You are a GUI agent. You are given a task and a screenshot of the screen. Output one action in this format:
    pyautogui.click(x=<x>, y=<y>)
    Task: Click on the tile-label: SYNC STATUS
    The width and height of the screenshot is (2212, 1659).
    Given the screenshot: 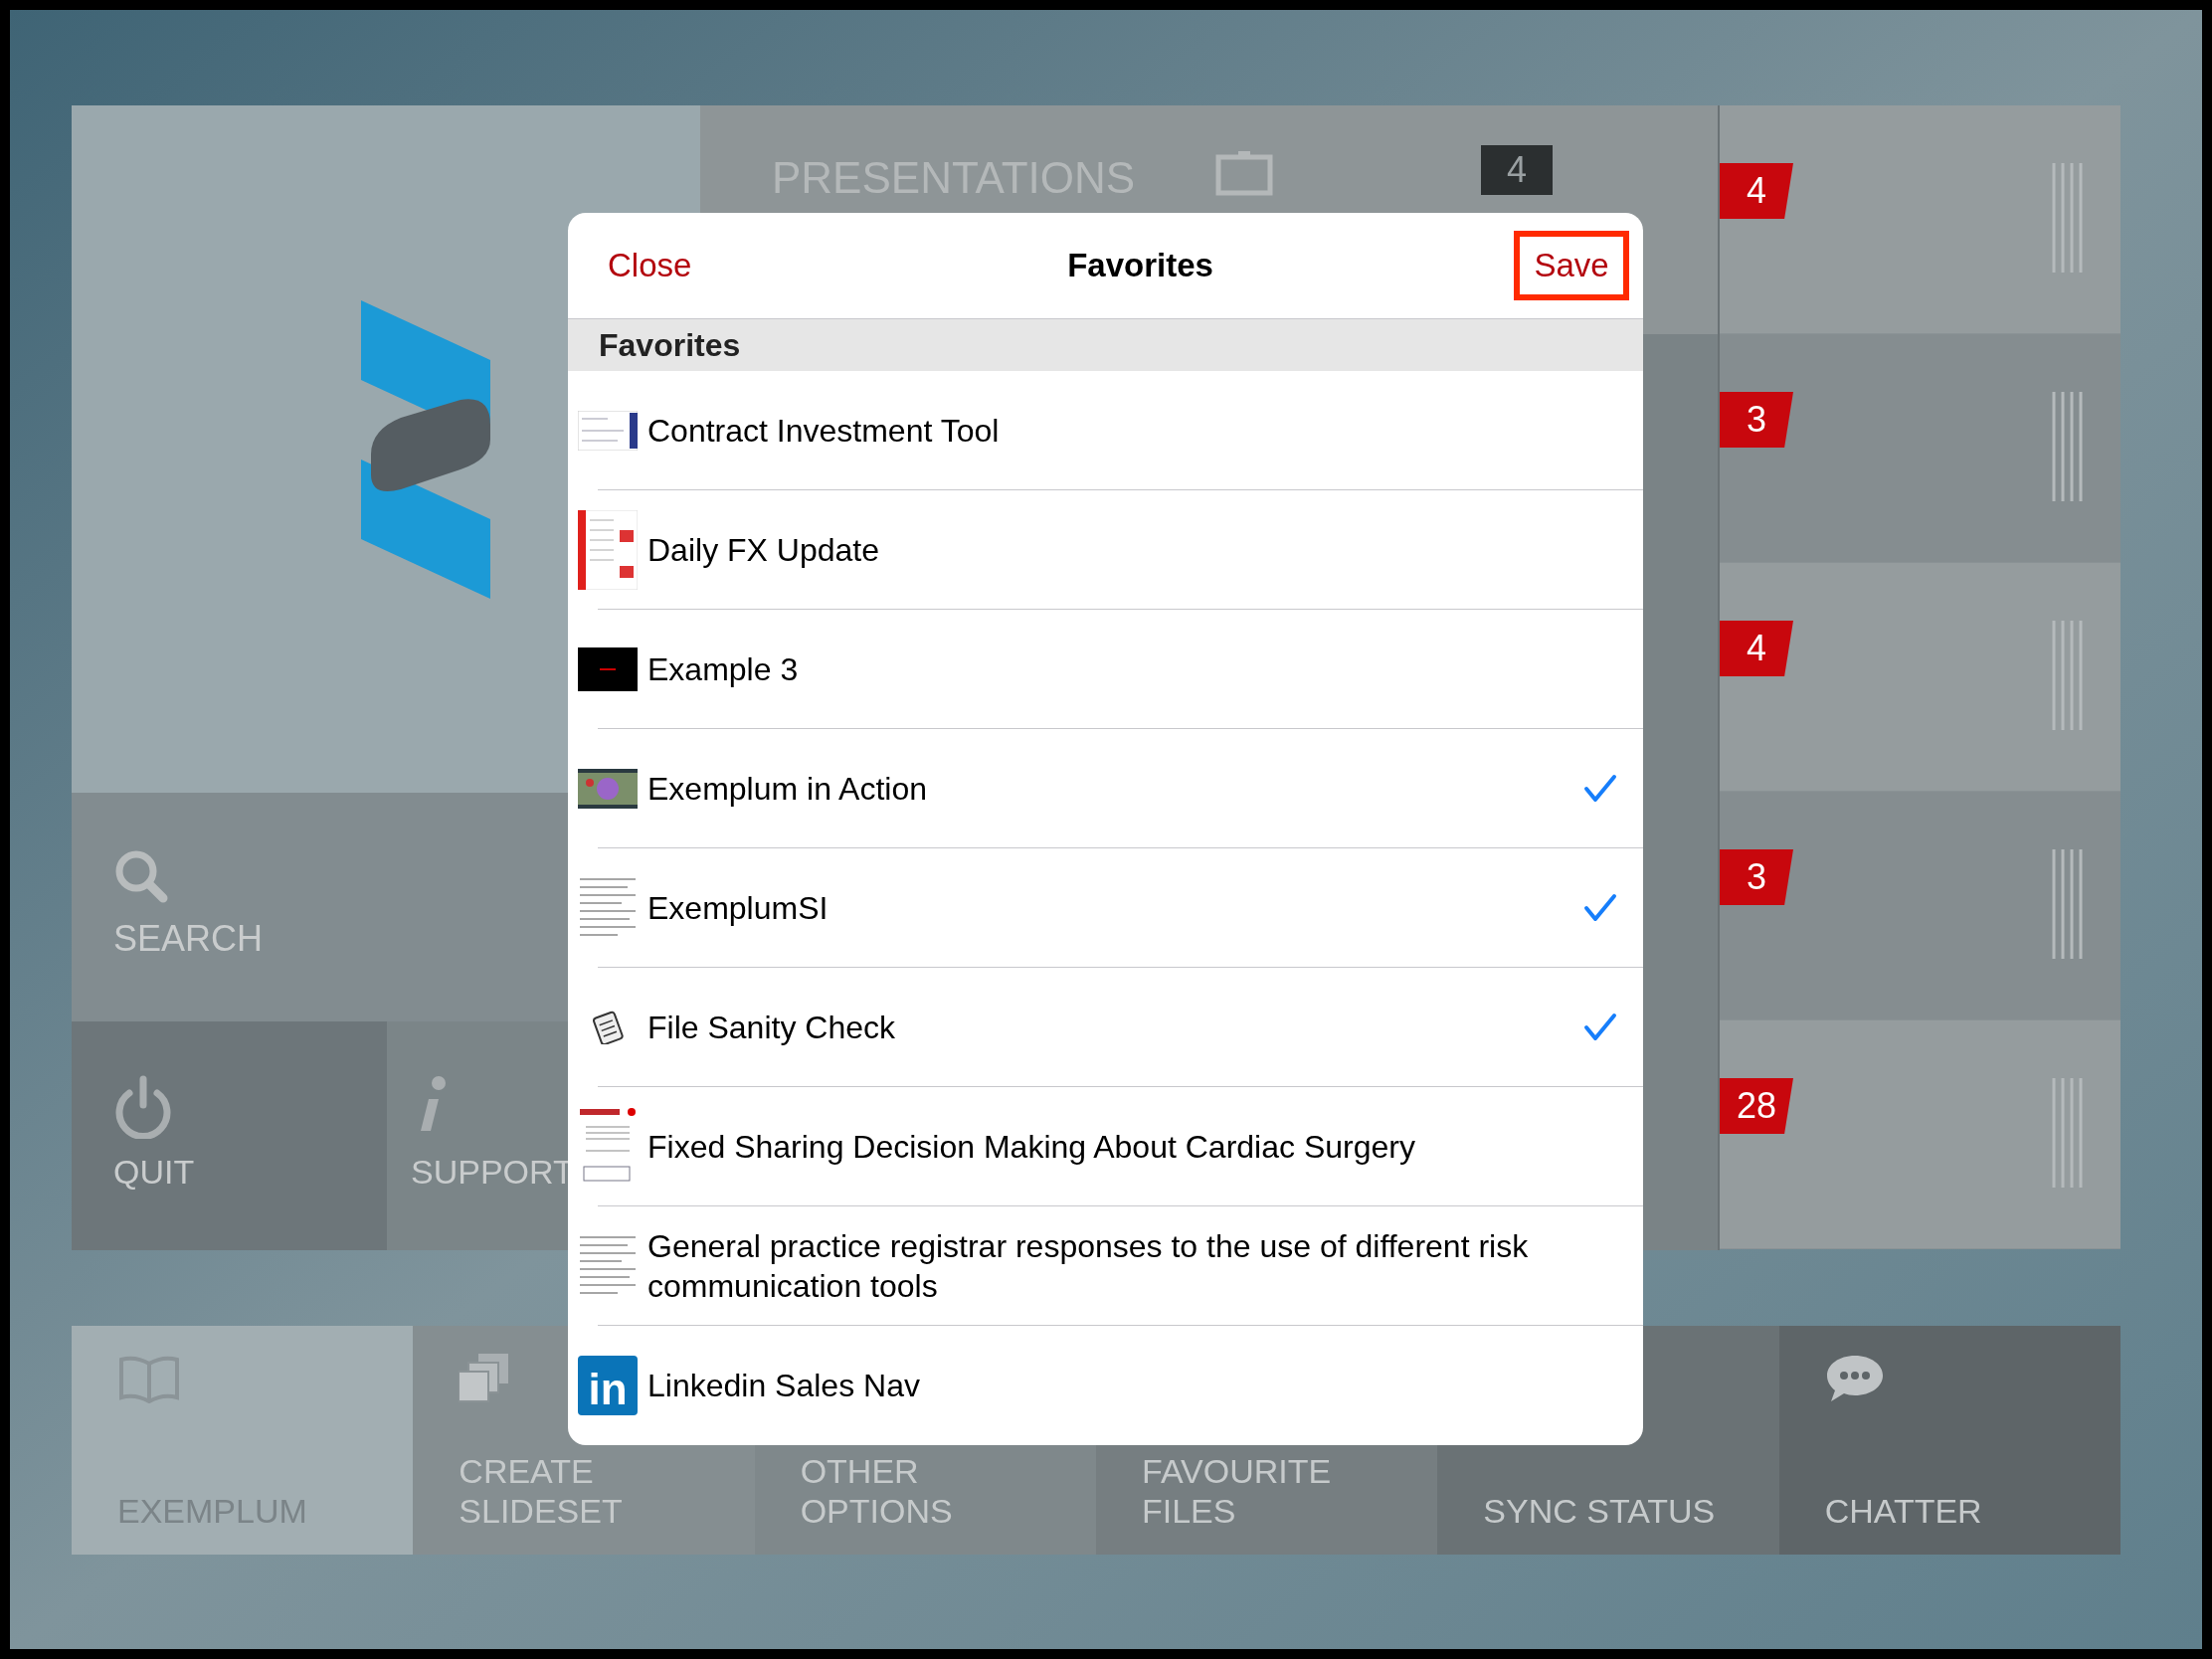 What is the action you would take?
    pyautogui.click(x=1600, y=1511)
    